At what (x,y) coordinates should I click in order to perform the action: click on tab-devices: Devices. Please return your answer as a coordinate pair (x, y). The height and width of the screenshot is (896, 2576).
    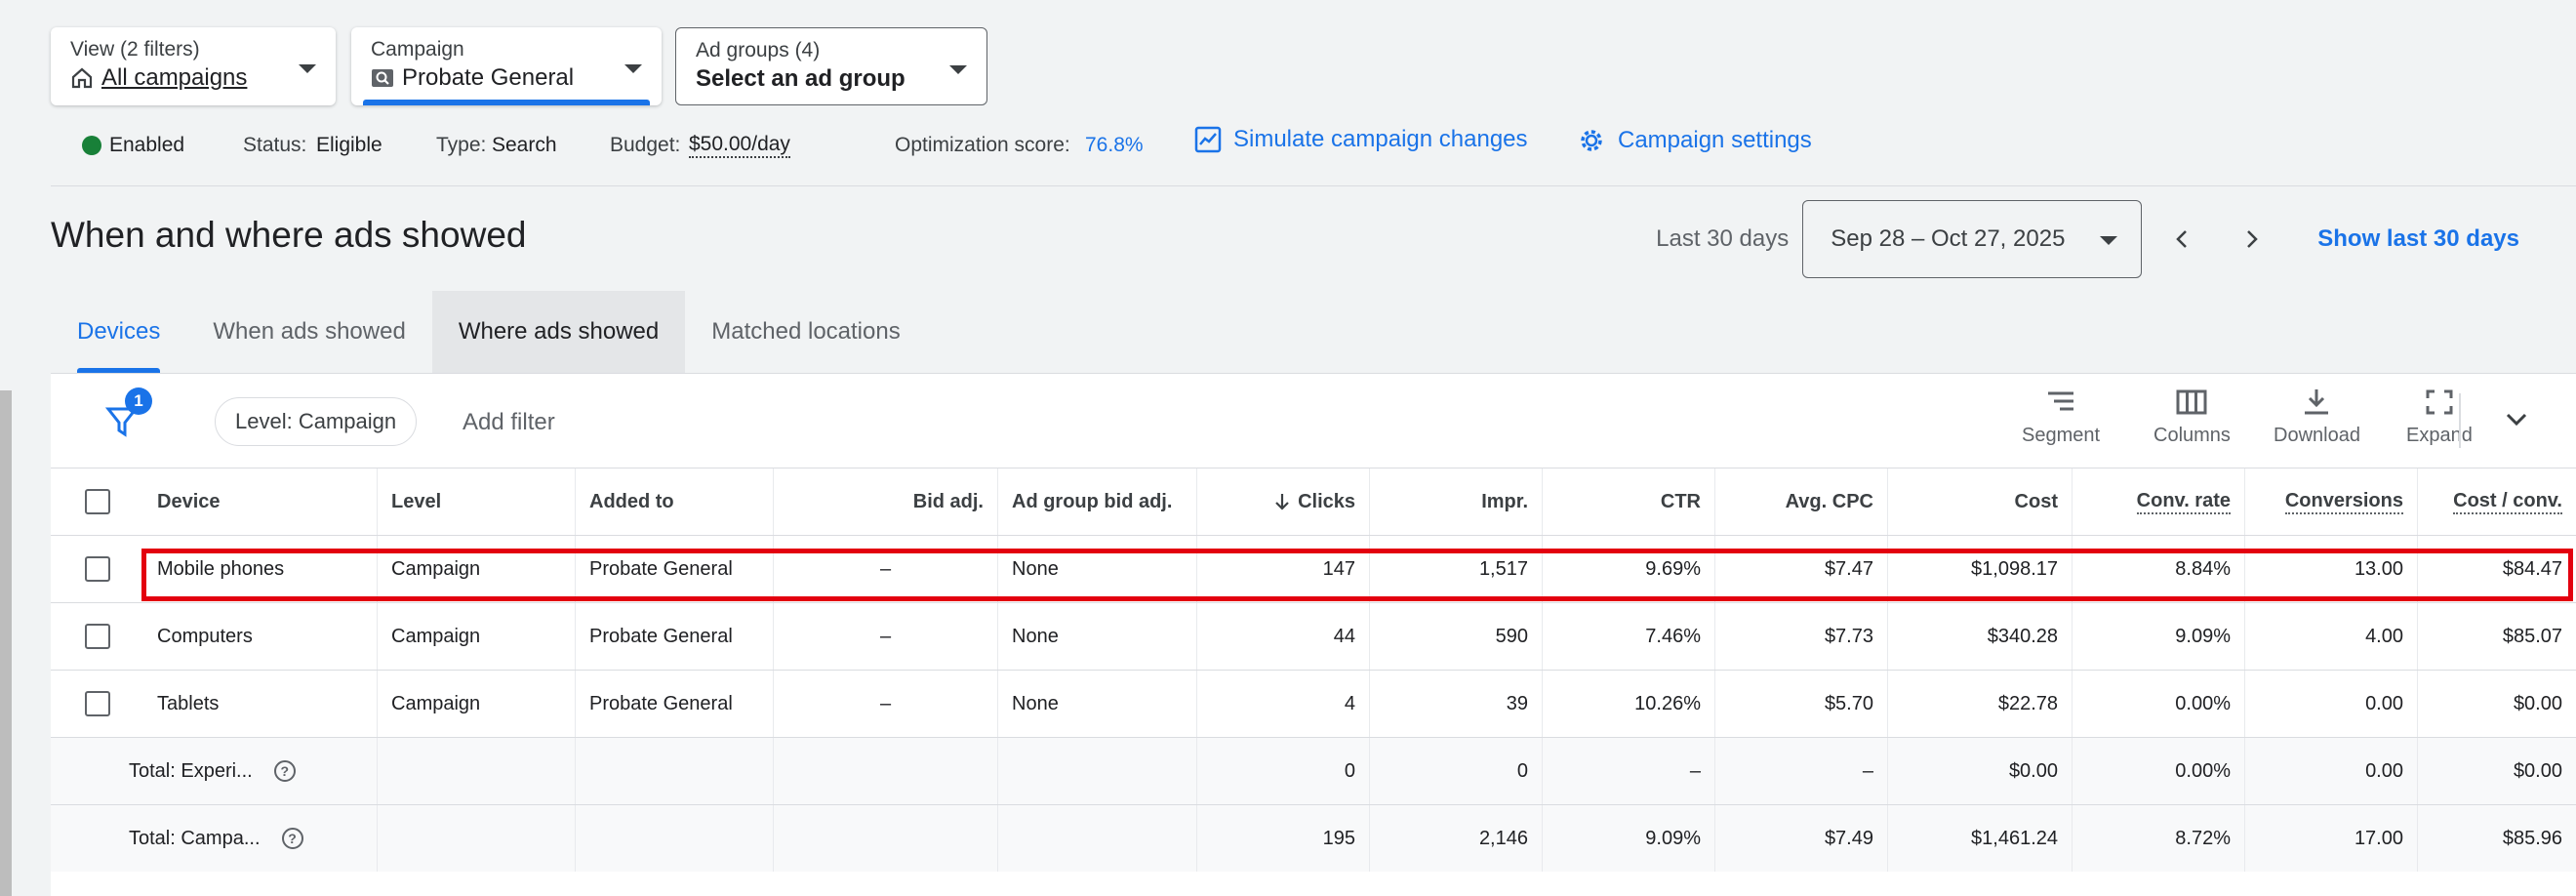
    Looking at the image, I should click on (118, 332).